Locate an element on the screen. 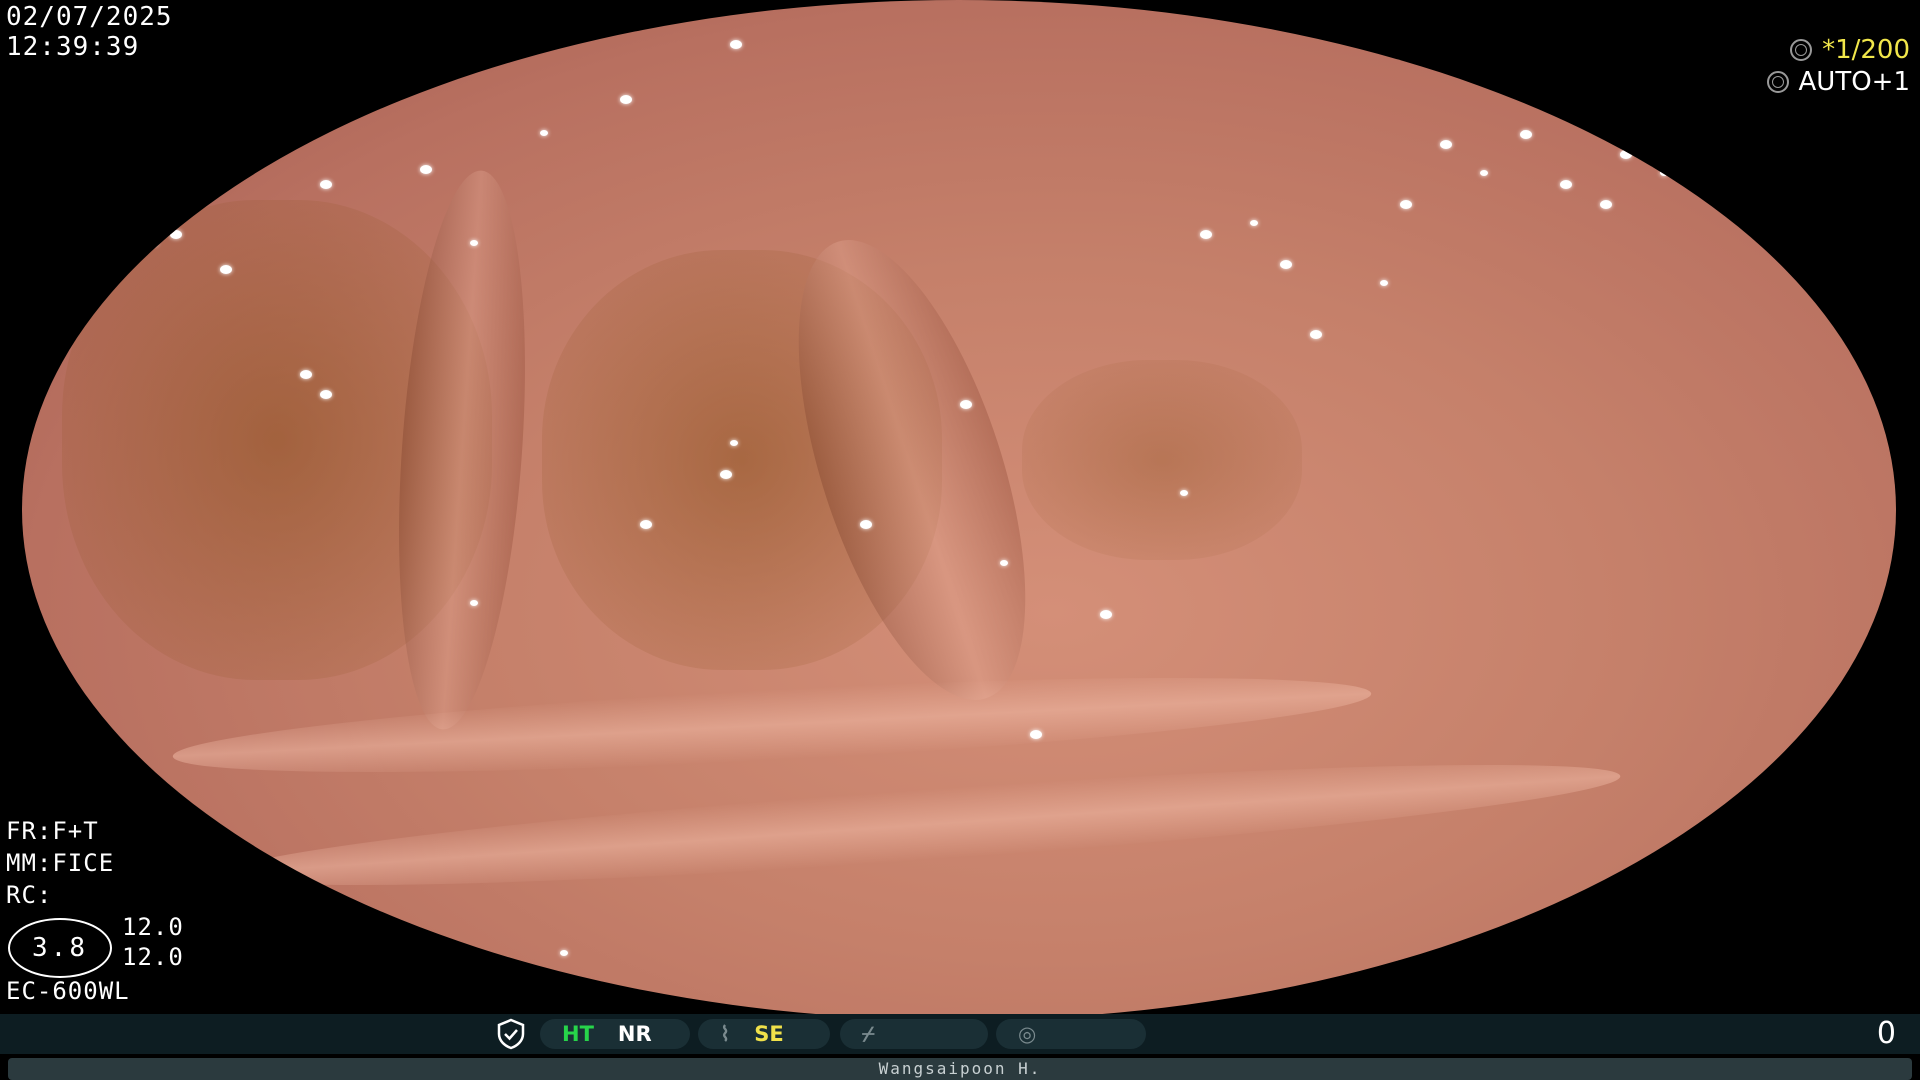 The width and height of the screenshot is (1920, 1080). value-2: 12.0 is located at coordinates (153, 957).